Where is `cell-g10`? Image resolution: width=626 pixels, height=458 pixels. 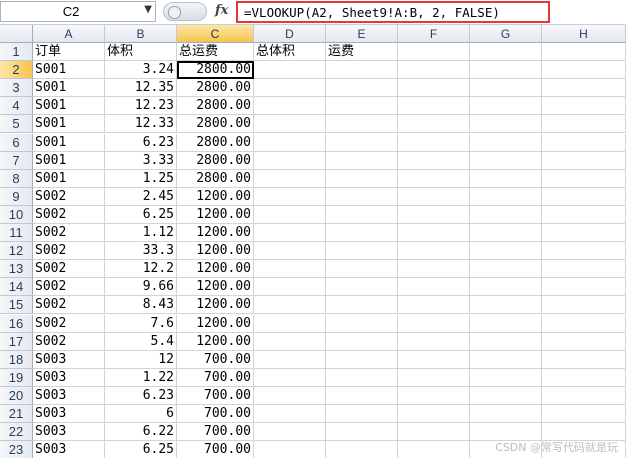
cell-g10 is located at coordinates (506, 214).